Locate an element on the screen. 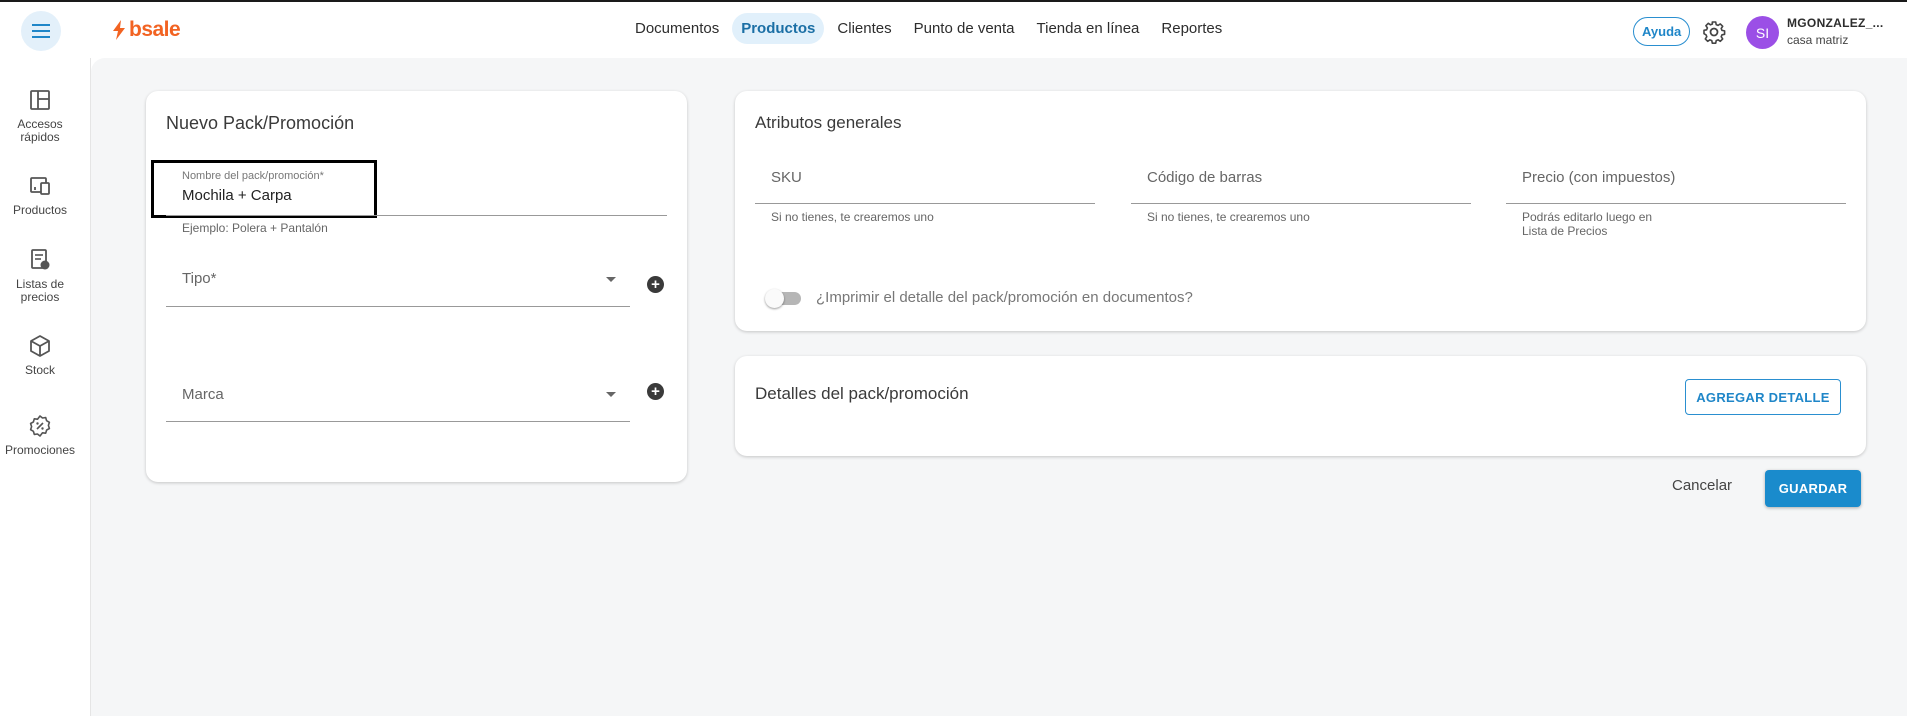 The width and height of the screenshot is (1907, 716). nav-clientes: Clientes is located at coordinates (864, 28).